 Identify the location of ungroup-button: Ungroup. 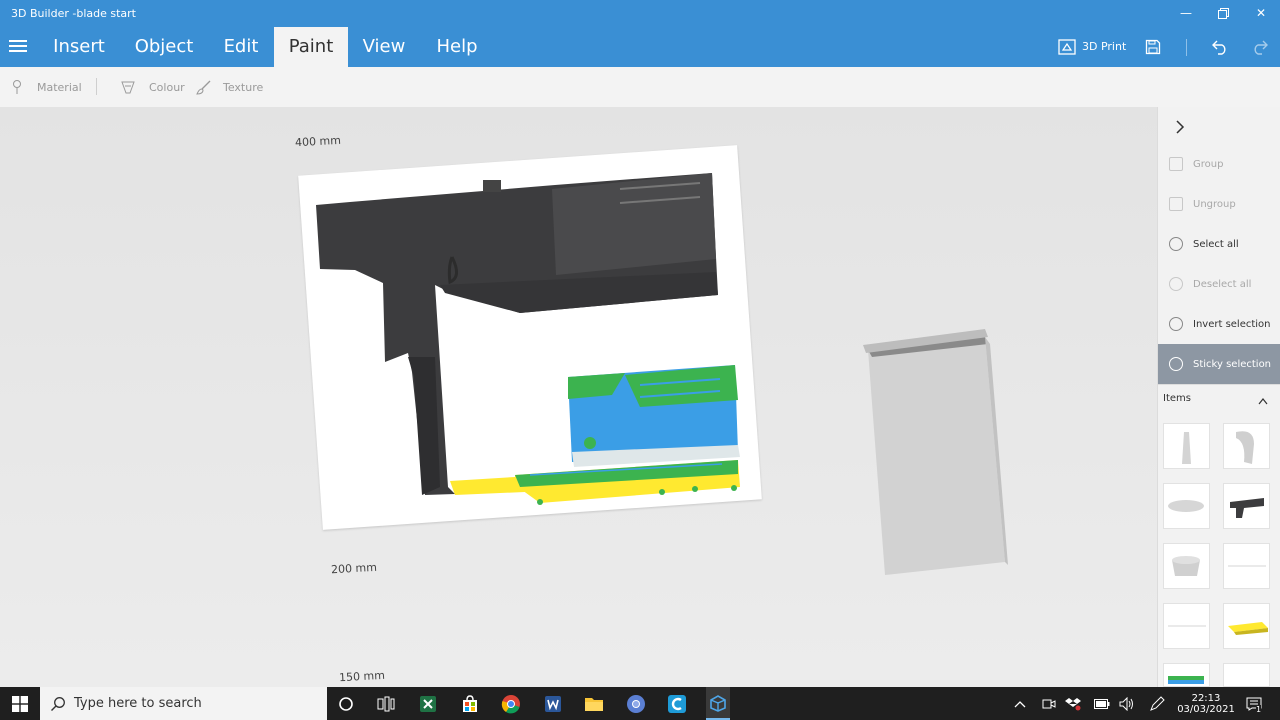
(1219, 204).